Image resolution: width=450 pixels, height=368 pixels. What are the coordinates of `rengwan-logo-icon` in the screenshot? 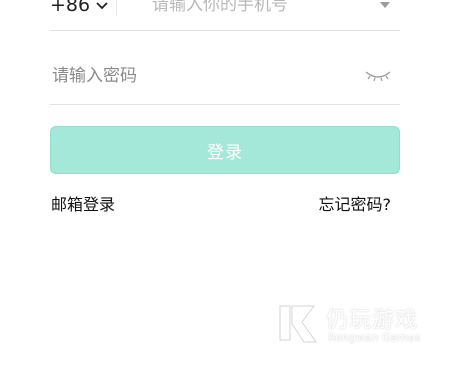 It's located at (298, 324).